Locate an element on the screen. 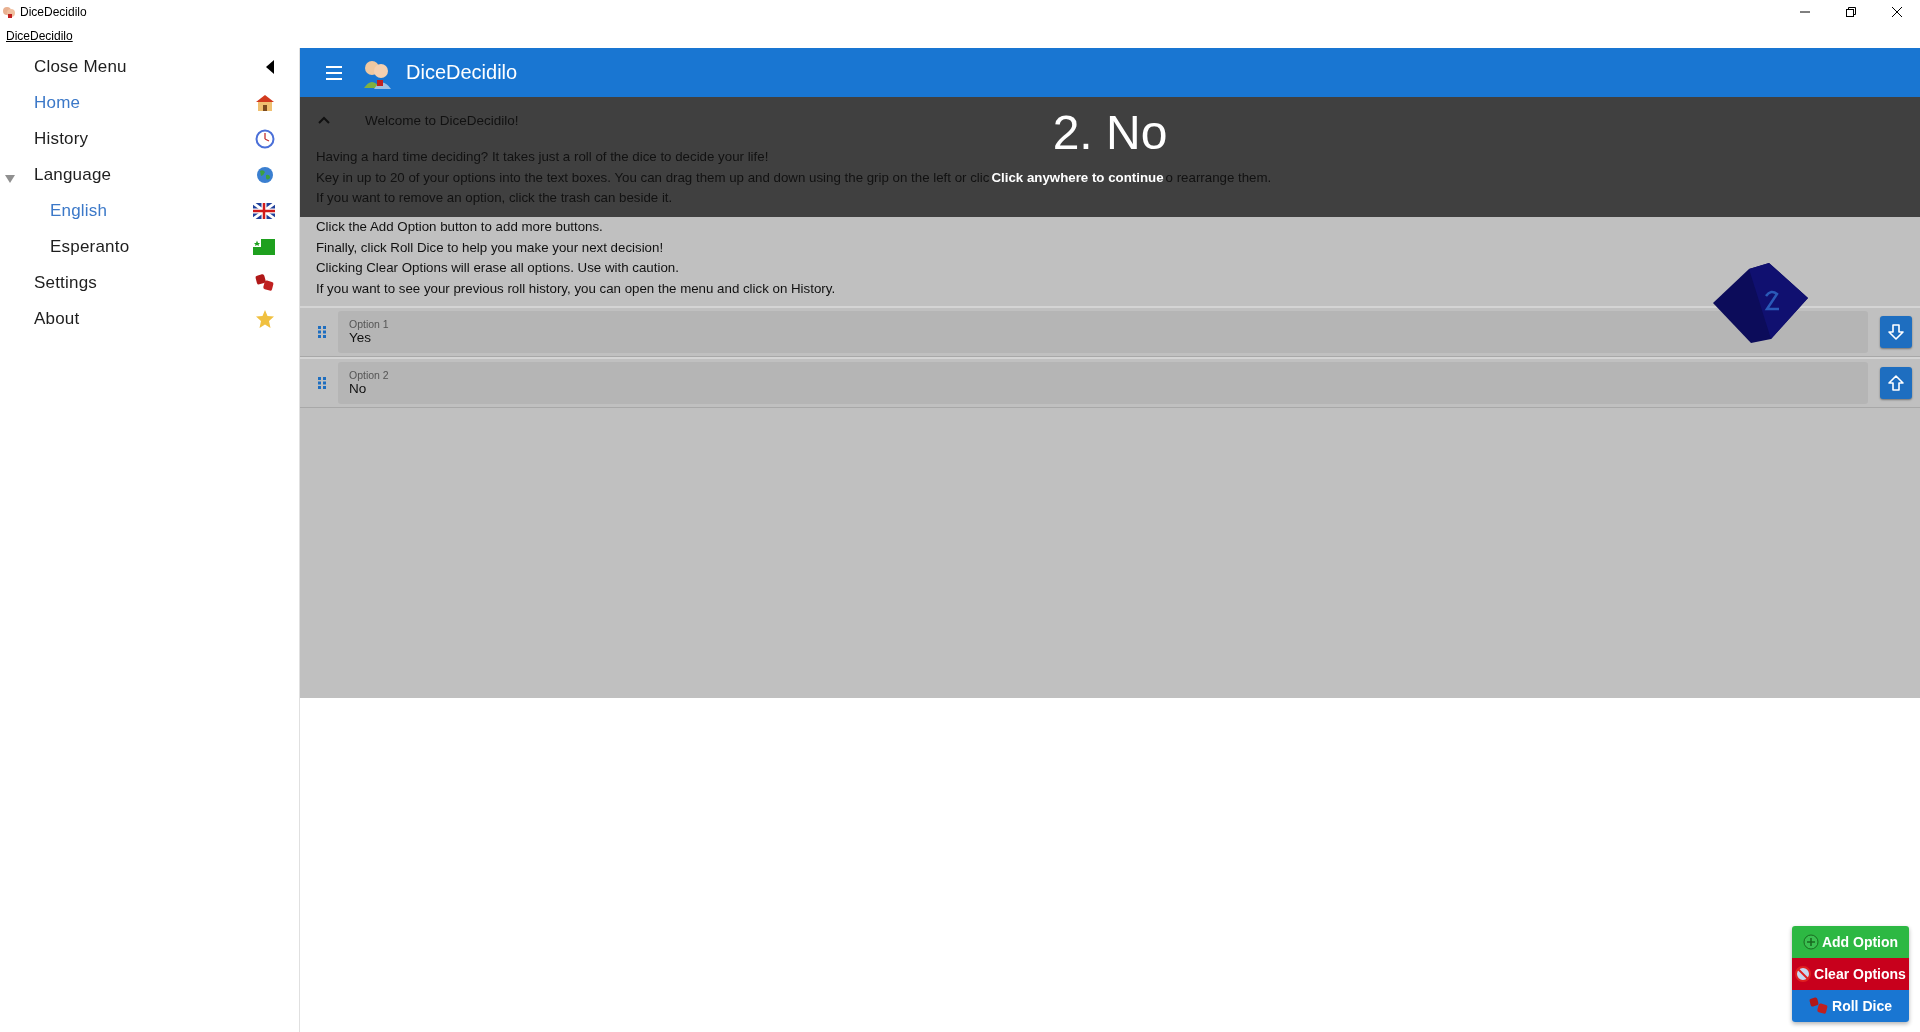 This screenshot has width=1920, height=1032. action-button: Roll Dice is located at coordinates (1850, 1006).